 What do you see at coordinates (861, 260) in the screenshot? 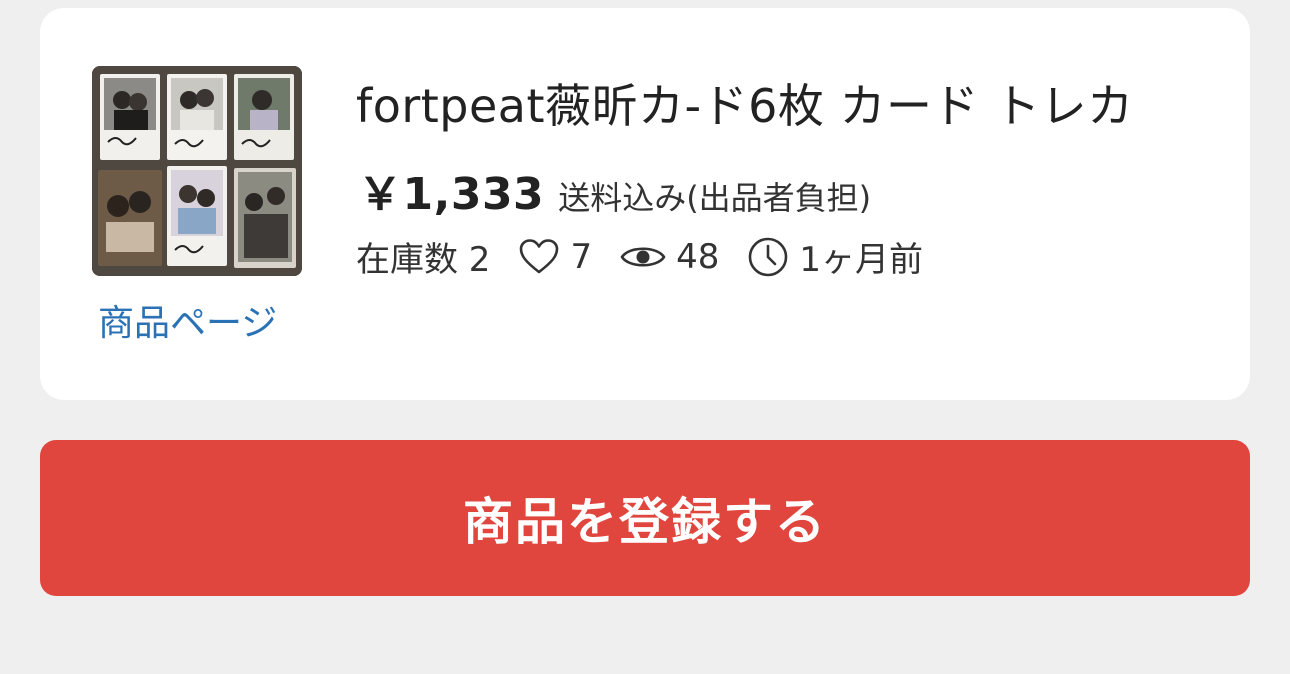
I see `time-ago: 1ヶ月前` at bounding box center [861, 260].